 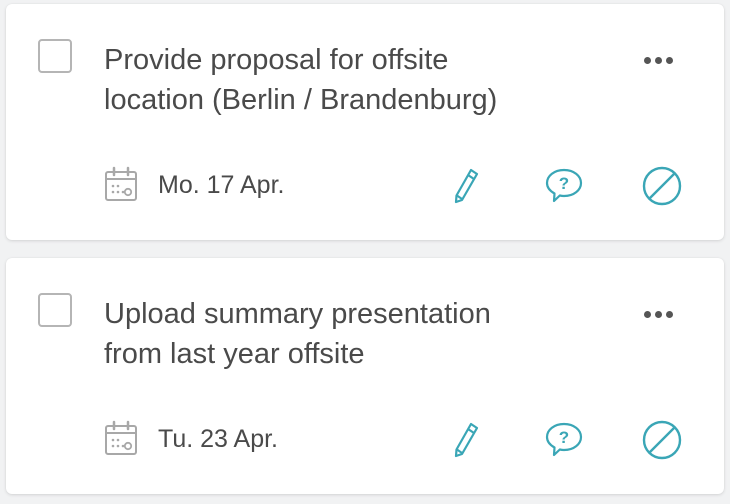 What do you see at coordinates (218, 439) in the screenshot?
I see `due-date: Tu. 23 Apr.` at bounding box center [218, 439].